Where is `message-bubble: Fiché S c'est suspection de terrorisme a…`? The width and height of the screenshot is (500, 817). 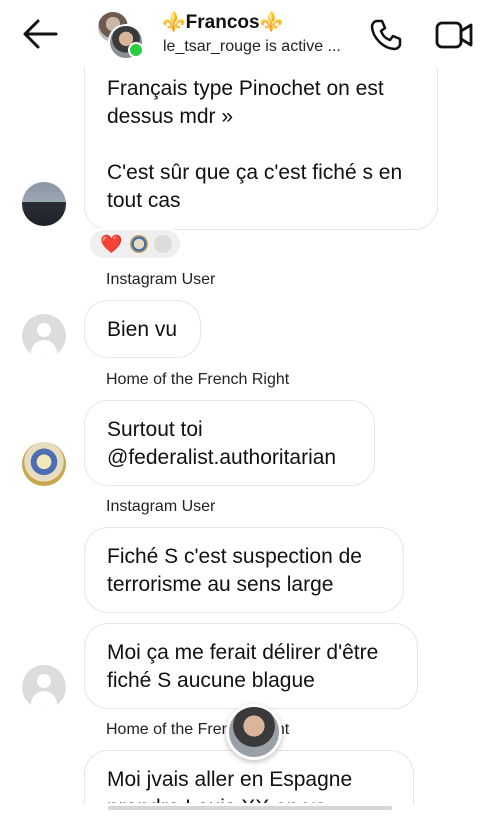 message-bubble: Fiché S c'est suspection de terrorisme a… is located at coordinates (244, 570).